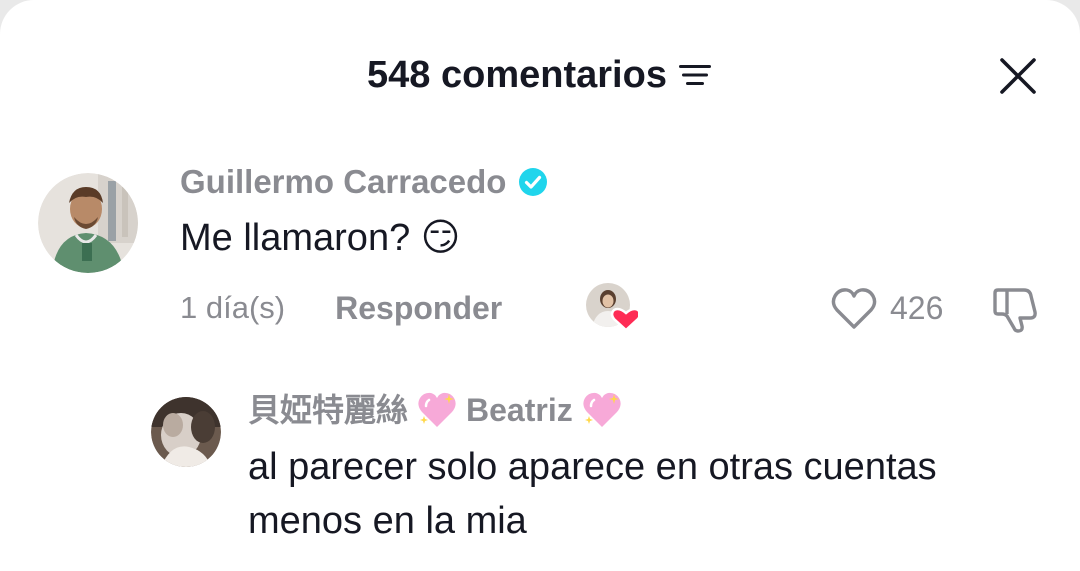  Describe the element at coordinates (854, 308) in the screenshot. I see `heart-outline-icon` at that location.